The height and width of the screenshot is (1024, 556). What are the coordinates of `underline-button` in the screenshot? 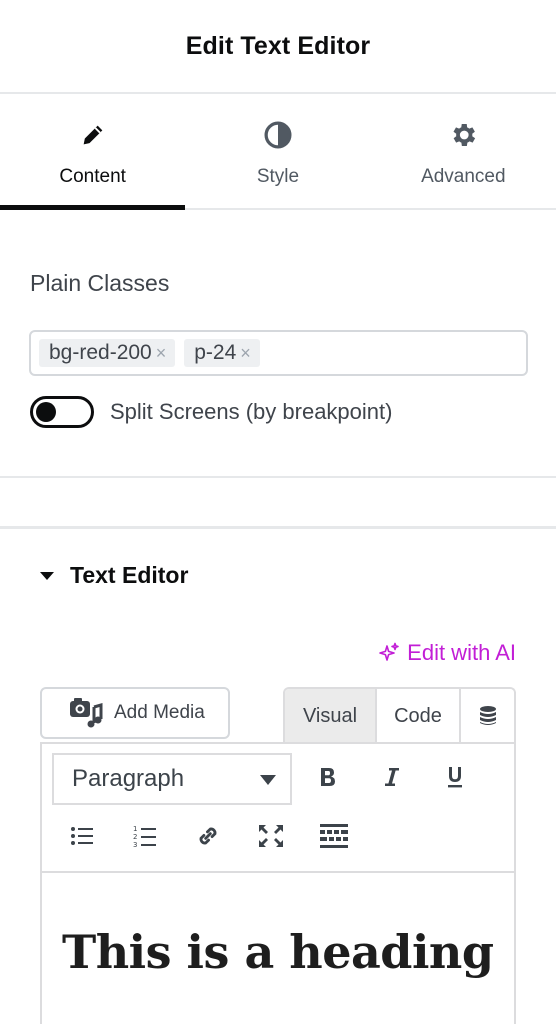 It's located at (455, 777).